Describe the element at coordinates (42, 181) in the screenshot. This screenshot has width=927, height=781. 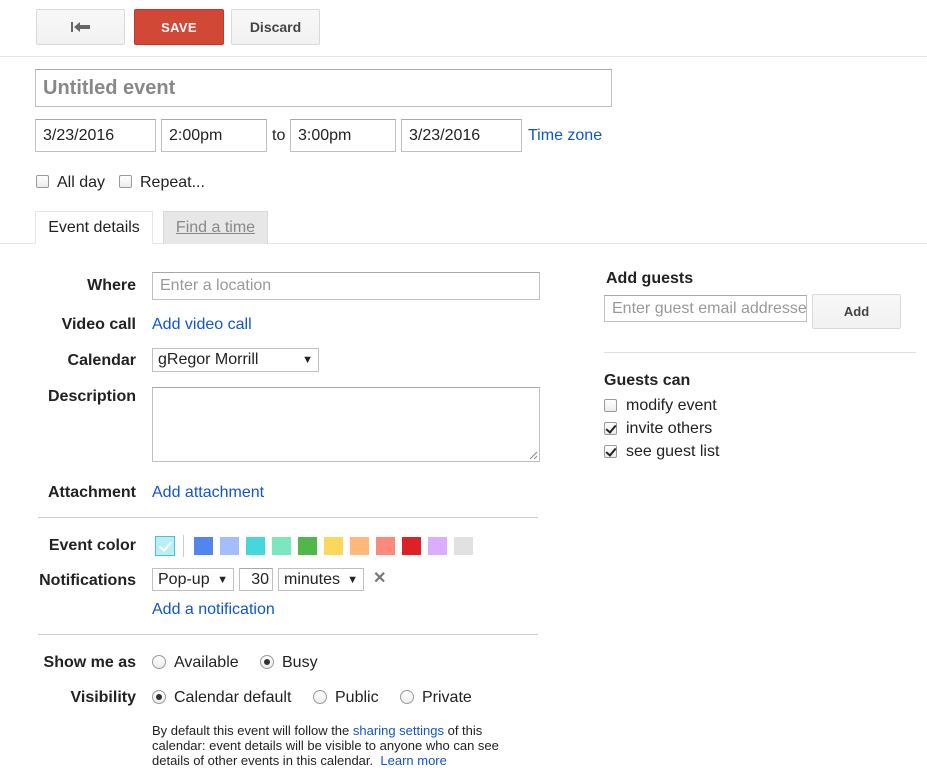
I see `all-day-checkbox` at that location.